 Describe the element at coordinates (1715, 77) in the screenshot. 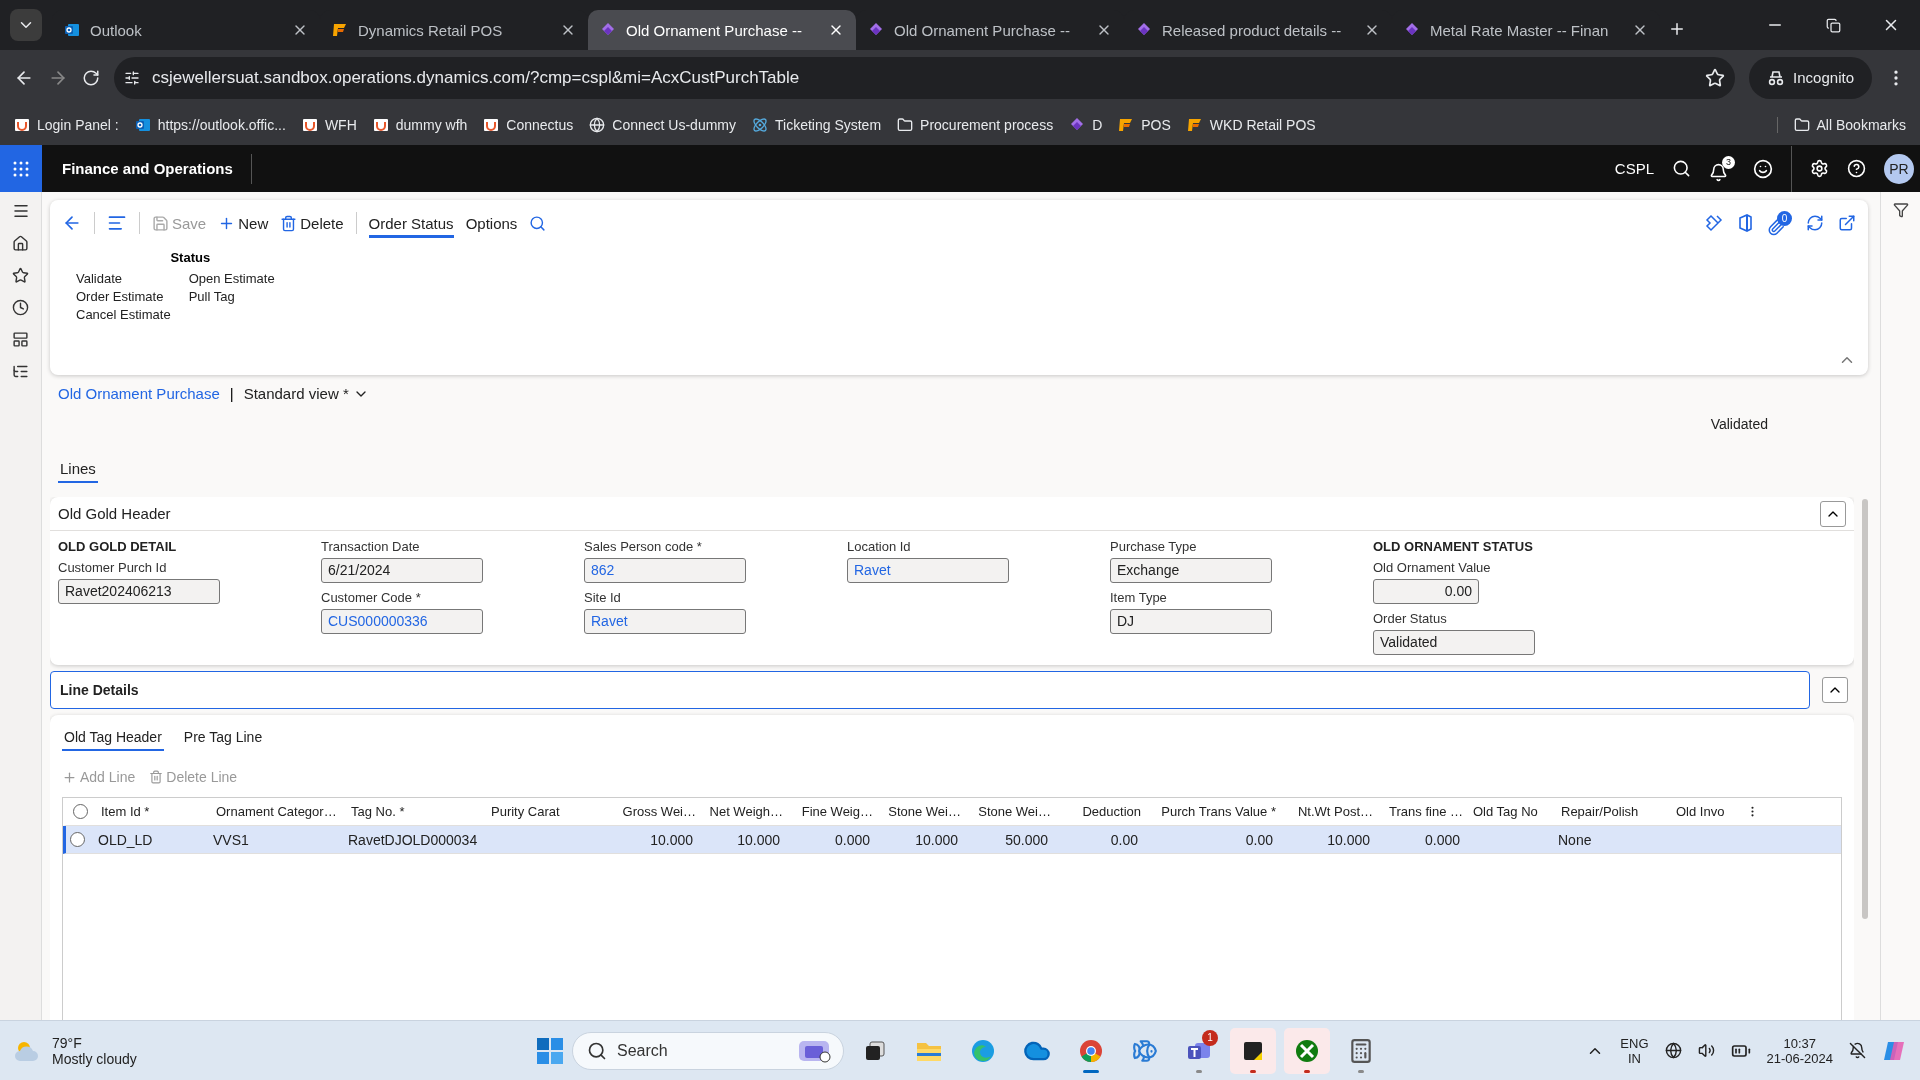

I see `bookmark-star-icon` at that location.